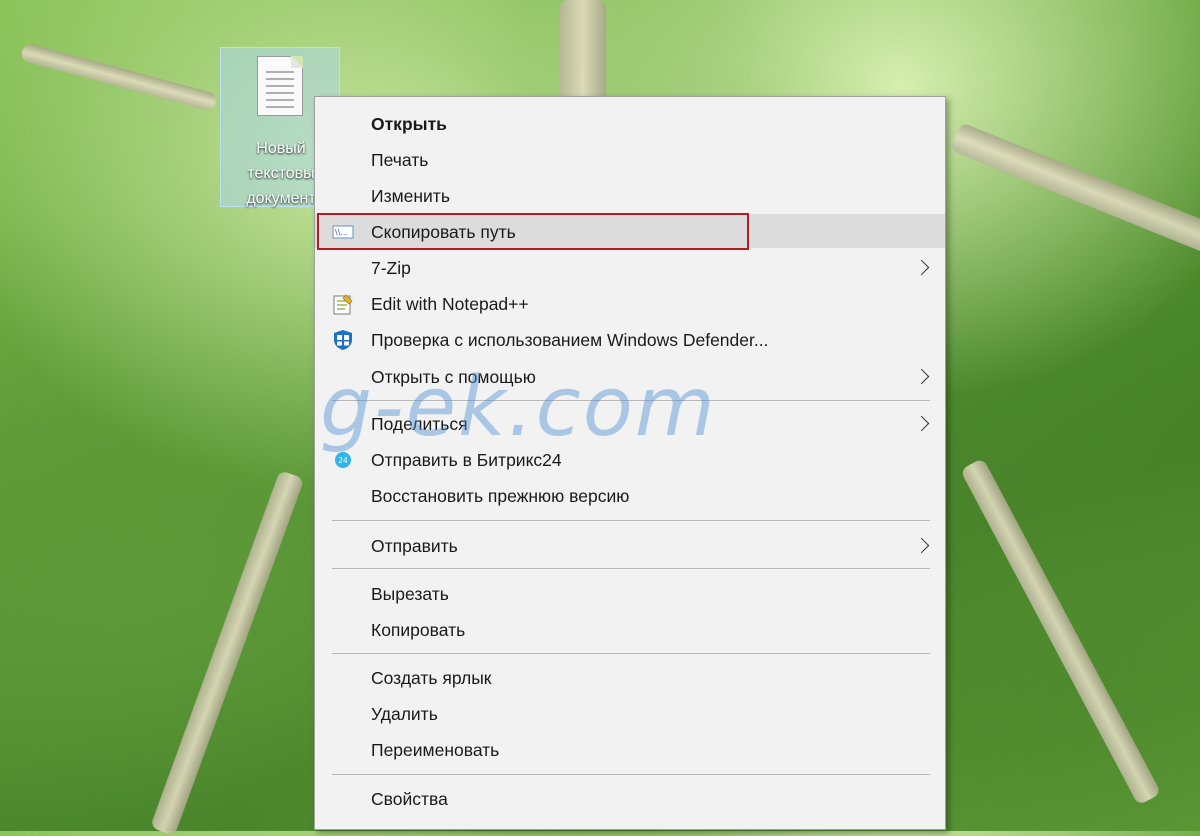 The image size is (1200, 836). I want to click on windows-defender-icon, so click(343, 340).